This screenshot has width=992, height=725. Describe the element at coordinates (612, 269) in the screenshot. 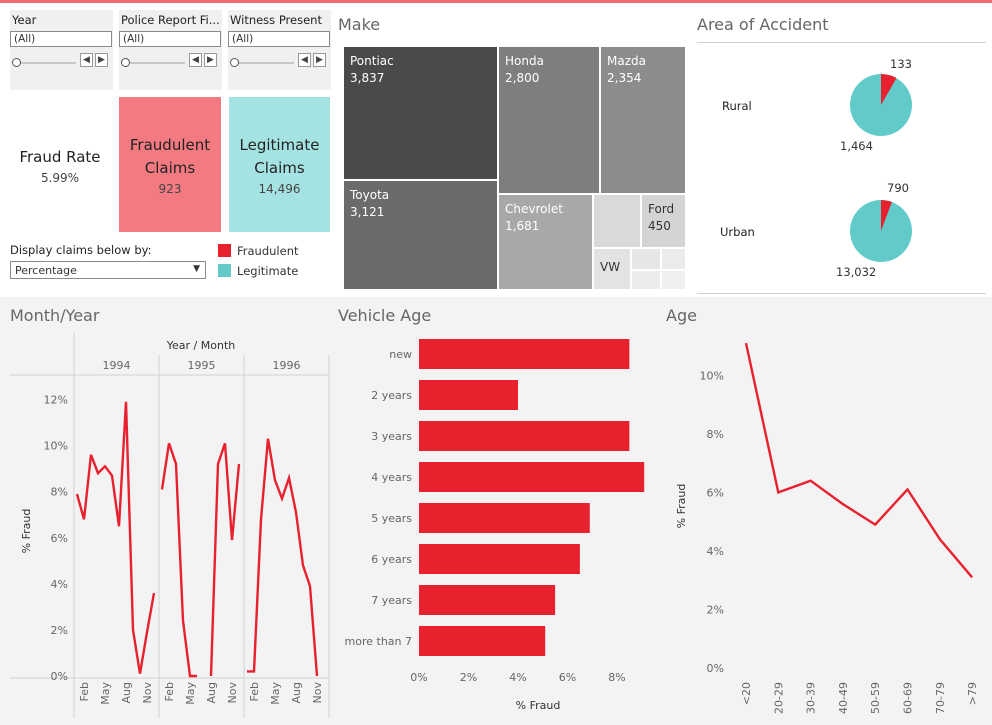

I see `treemap-tile-vw: VW` at that location.